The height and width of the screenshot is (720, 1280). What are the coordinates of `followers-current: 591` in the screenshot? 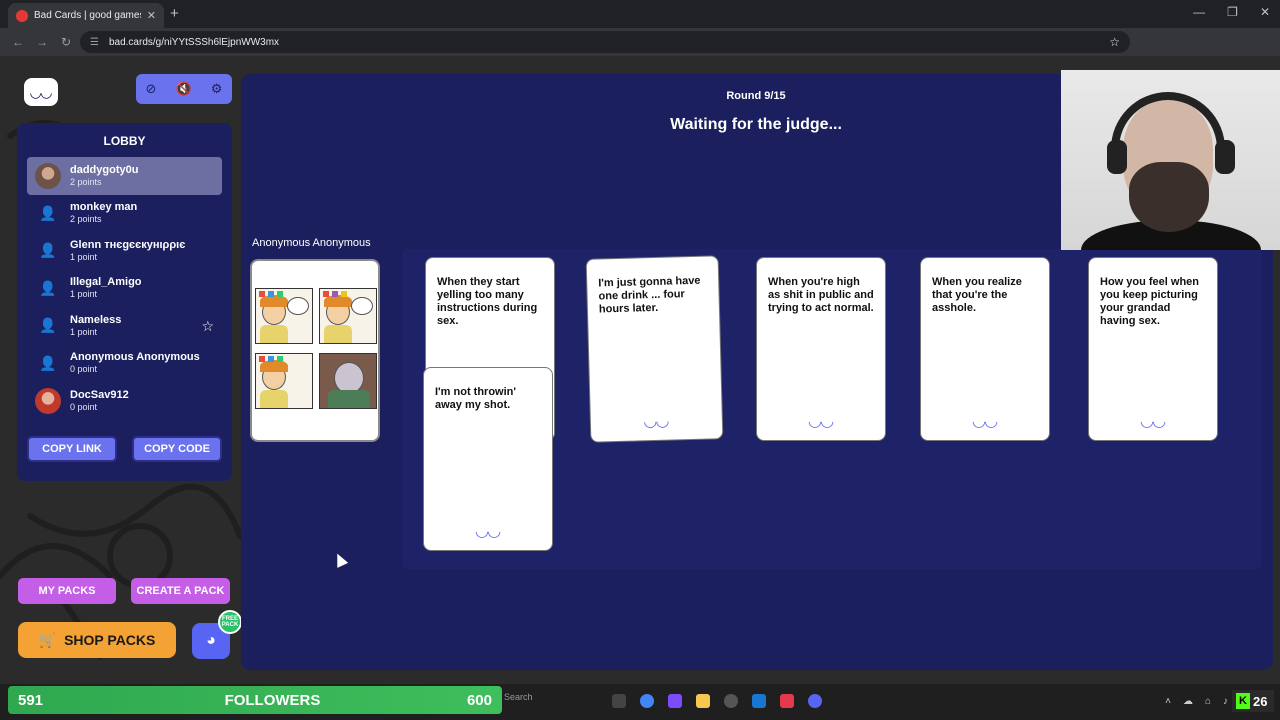 It's located at (31, 700).